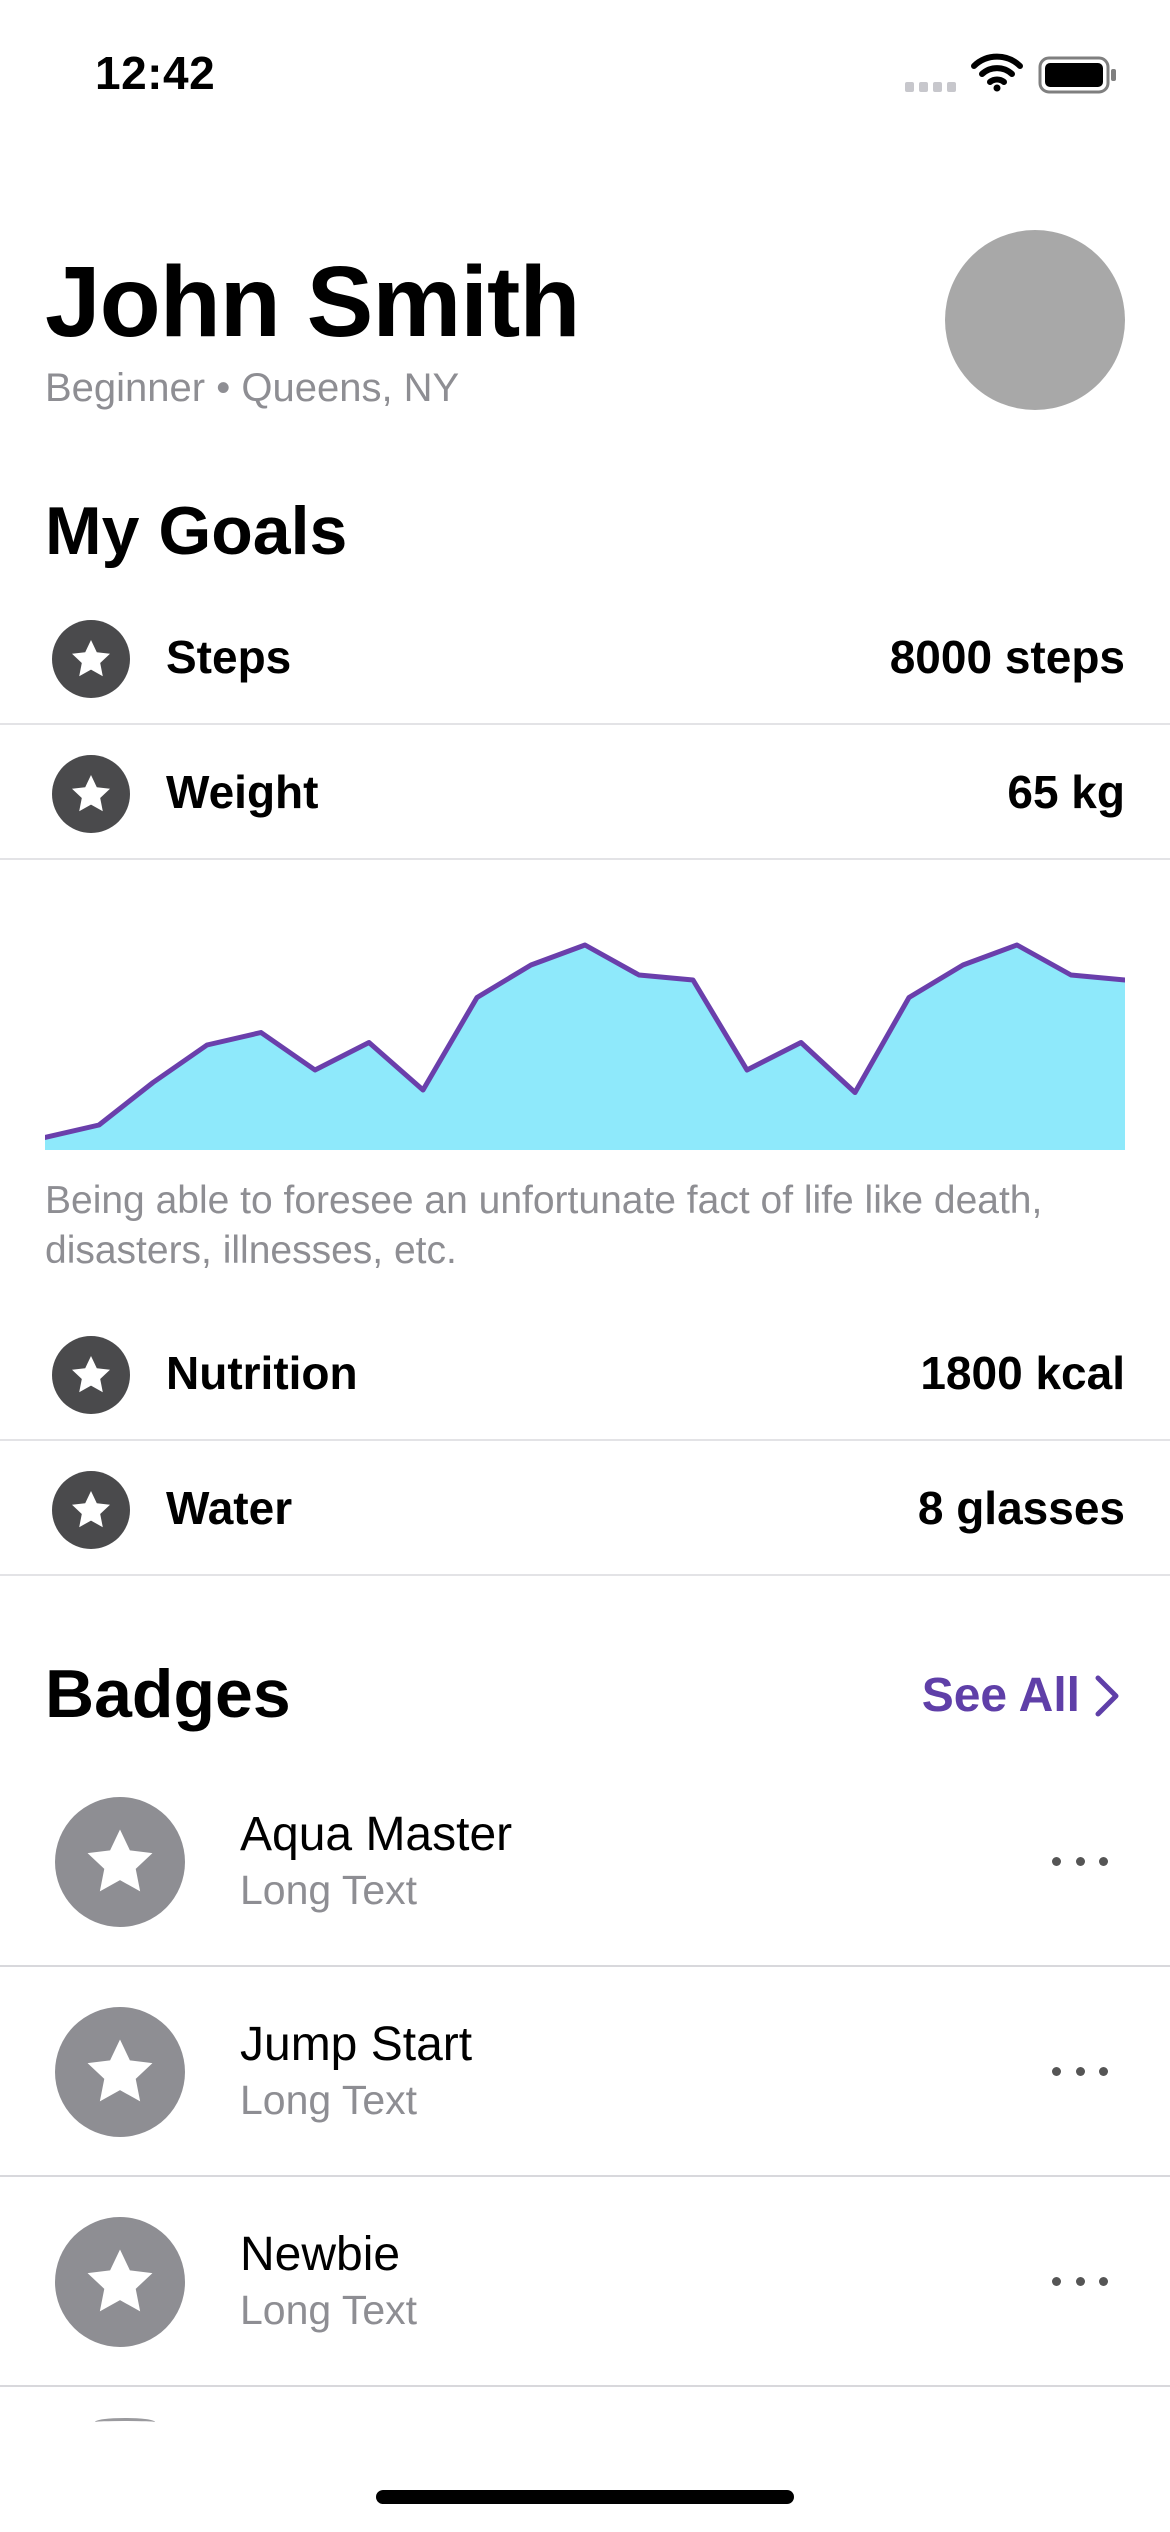 This screenshot has width=1170, height=2532. What do you see at coordinates (1021, 1508) in the screenshot?
I see `goal-value: 8 glasses` at bounding box center [1021, 1508].